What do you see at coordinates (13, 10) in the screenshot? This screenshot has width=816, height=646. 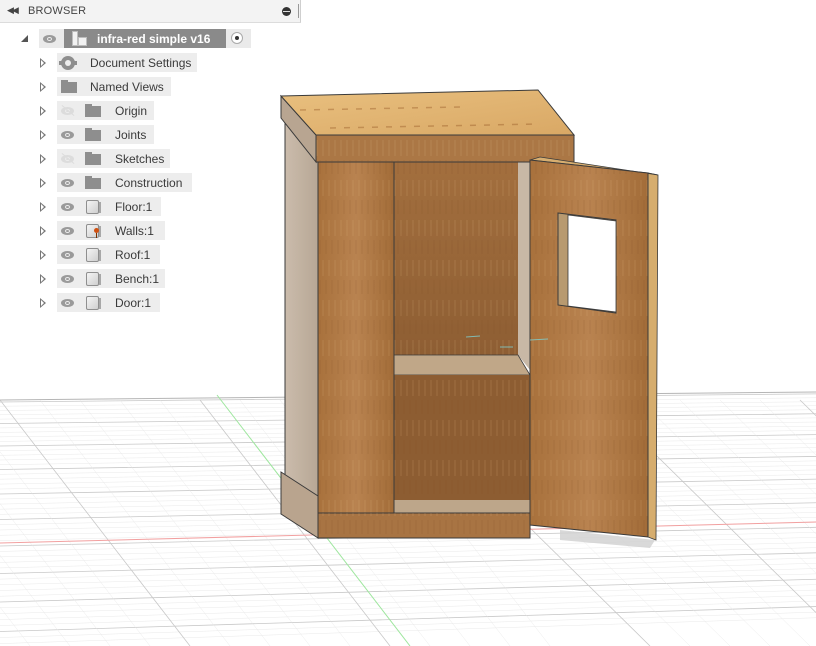 I see `double-chevron-left-icon: ◀◀` at bounding box center [13, 10].